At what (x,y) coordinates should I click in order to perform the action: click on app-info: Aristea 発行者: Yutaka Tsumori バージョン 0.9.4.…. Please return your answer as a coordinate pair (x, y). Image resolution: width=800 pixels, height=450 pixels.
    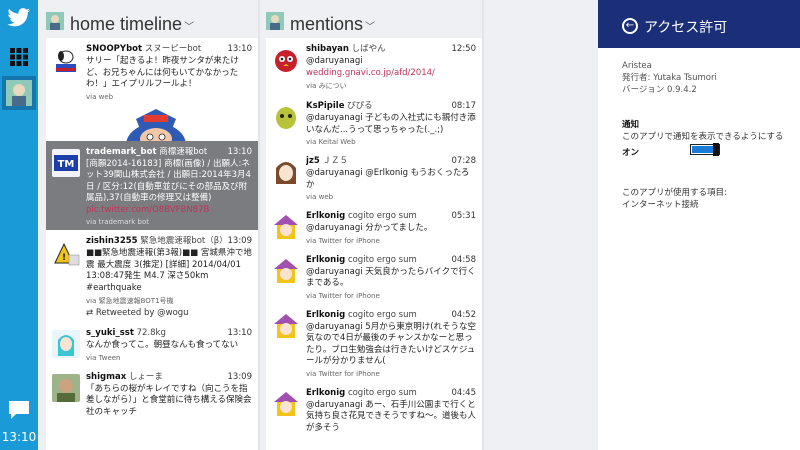
    Looking at the image, I should click on (669, 78).